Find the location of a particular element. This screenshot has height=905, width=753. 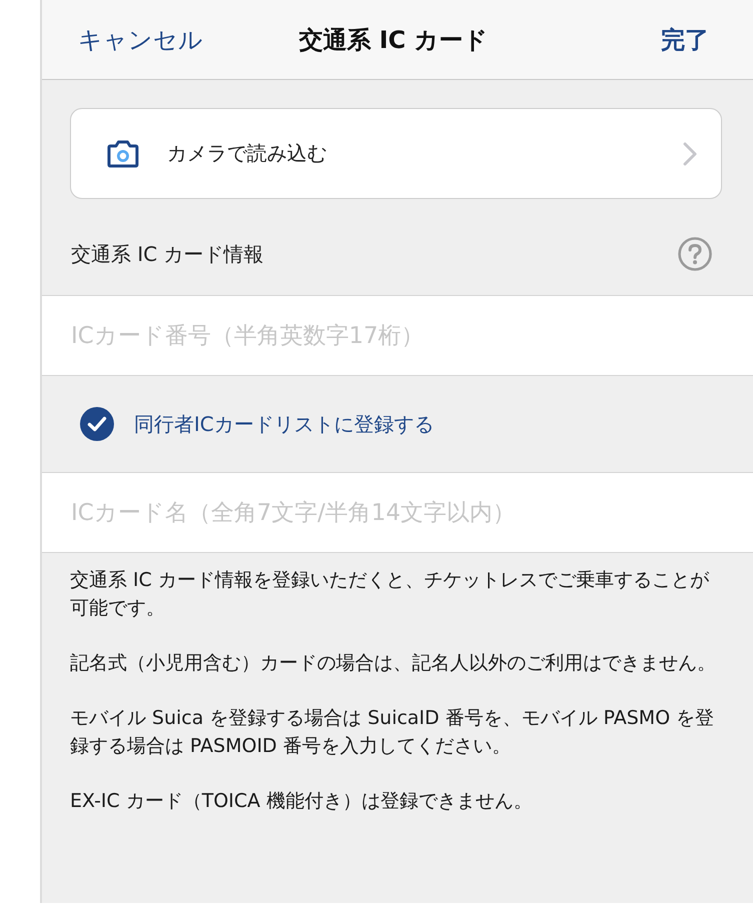

chevron-right-icon is located at coordinates (690, 154).